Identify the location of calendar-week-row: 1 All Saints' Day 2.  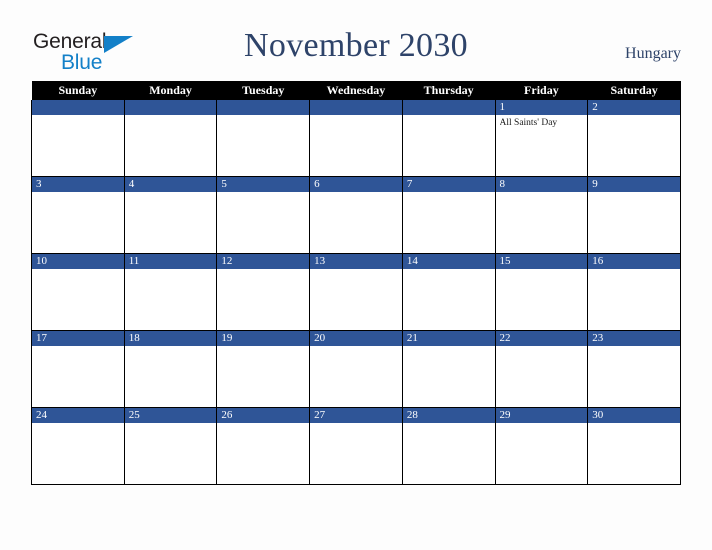
(356, 138).